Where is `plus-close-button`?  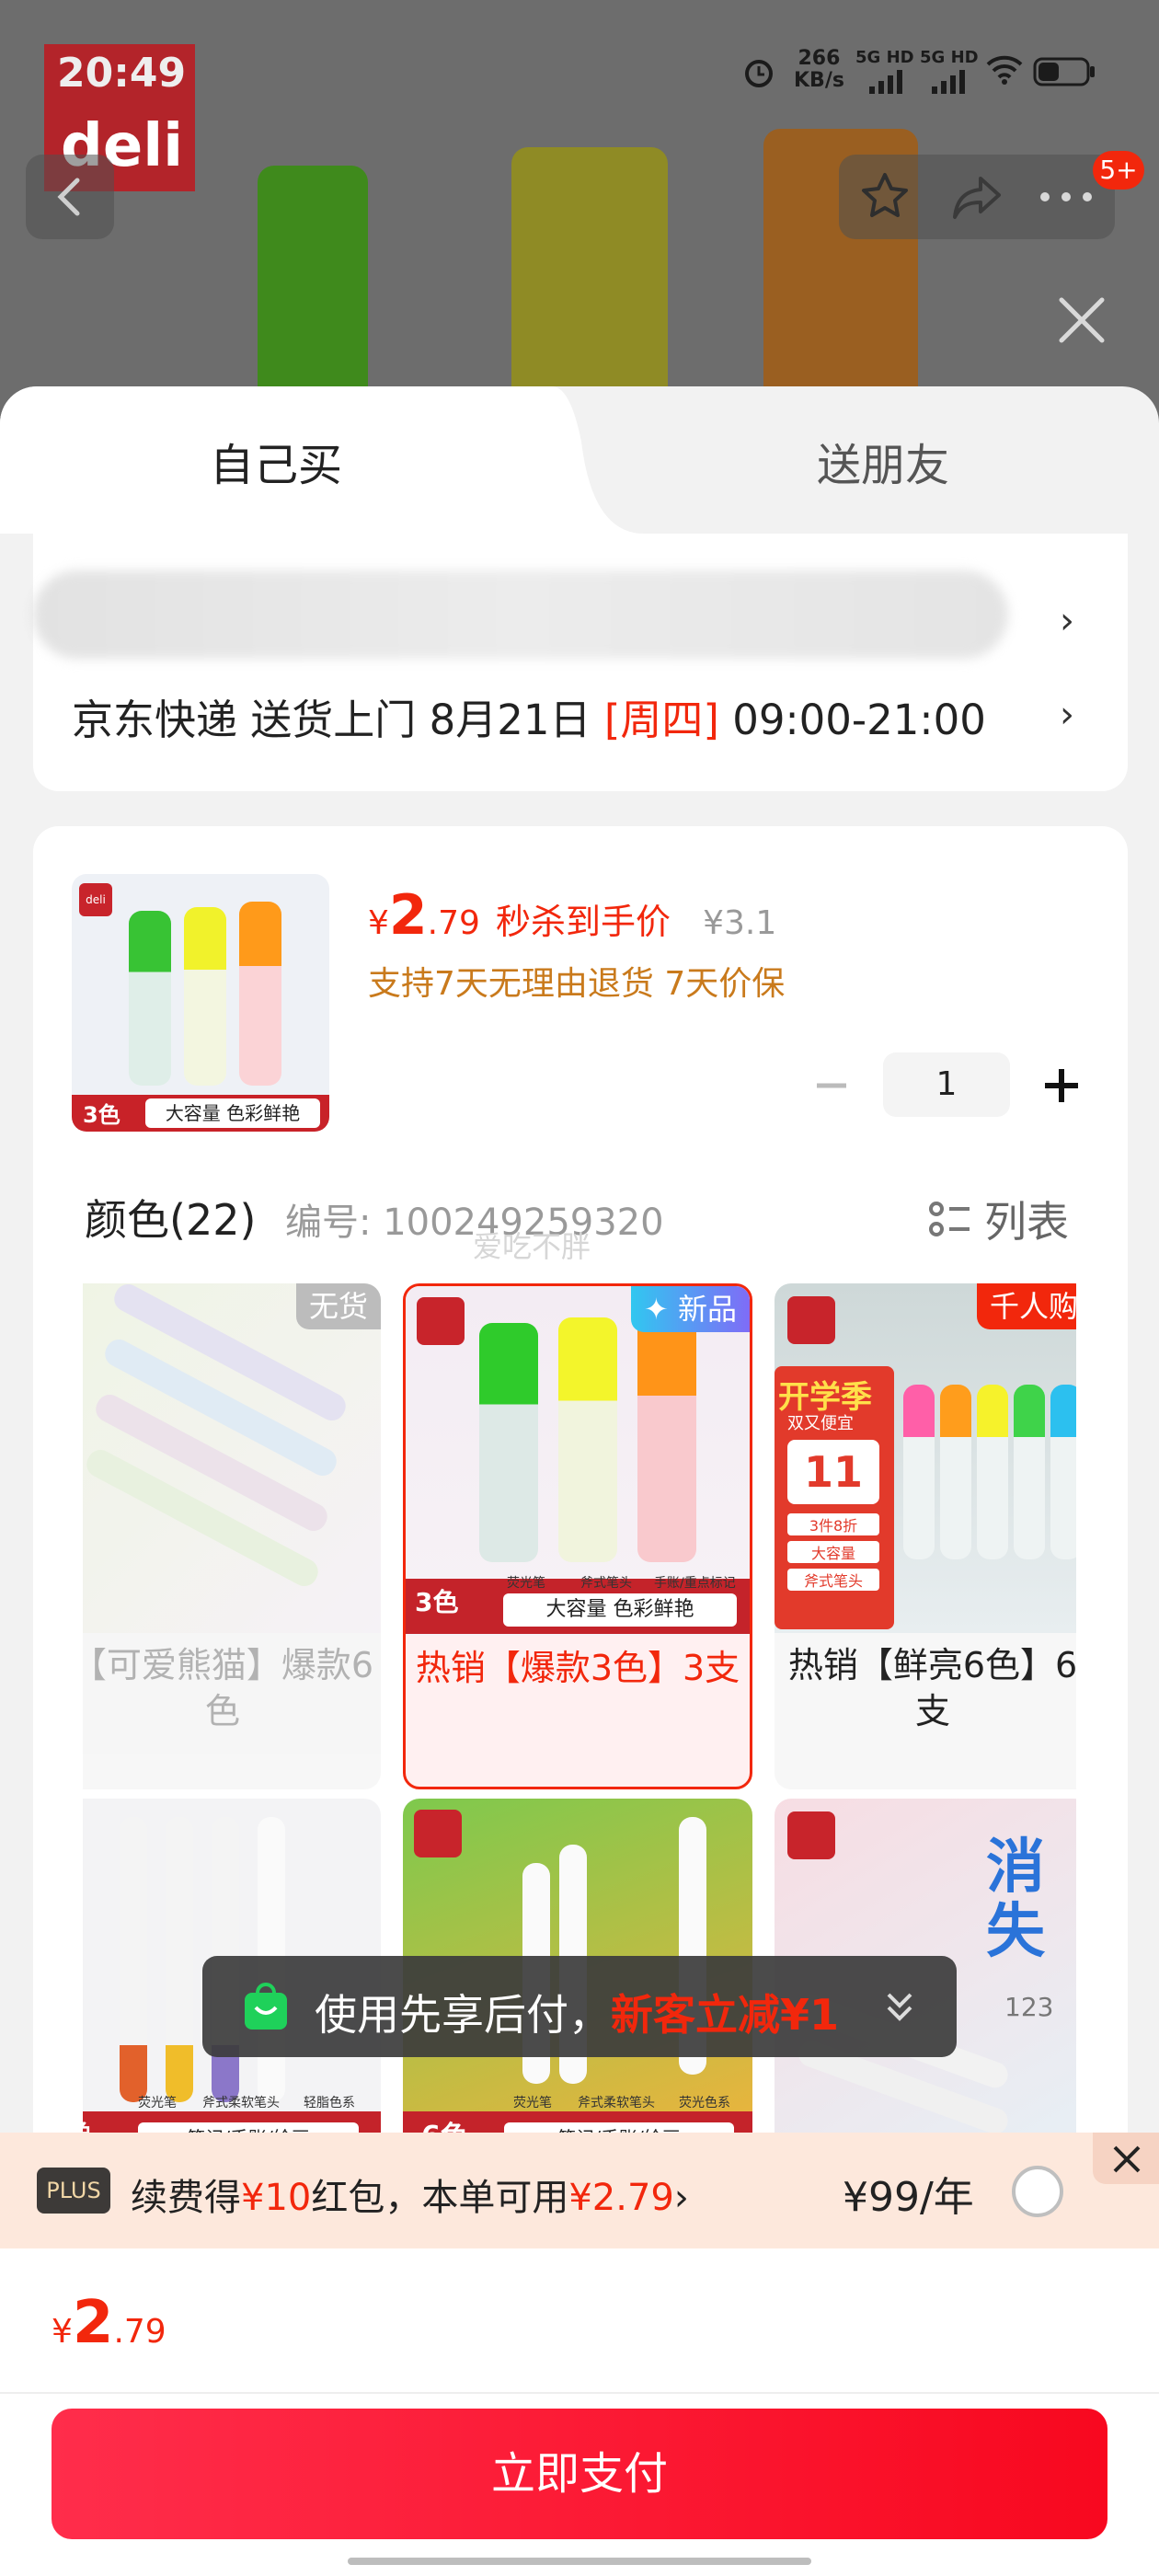 plus-close-button is located at coordinates (1126, 2158).